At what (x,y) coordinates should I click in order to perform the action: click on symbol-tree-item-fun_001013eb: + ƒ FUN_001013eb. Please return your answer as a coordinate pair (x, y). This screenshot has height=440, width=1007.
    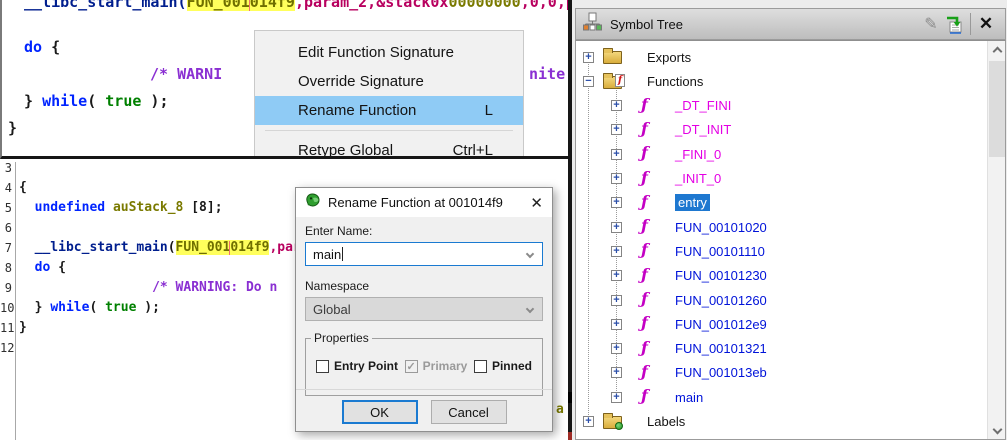
    Looking at the image, I should click on (790, 373).